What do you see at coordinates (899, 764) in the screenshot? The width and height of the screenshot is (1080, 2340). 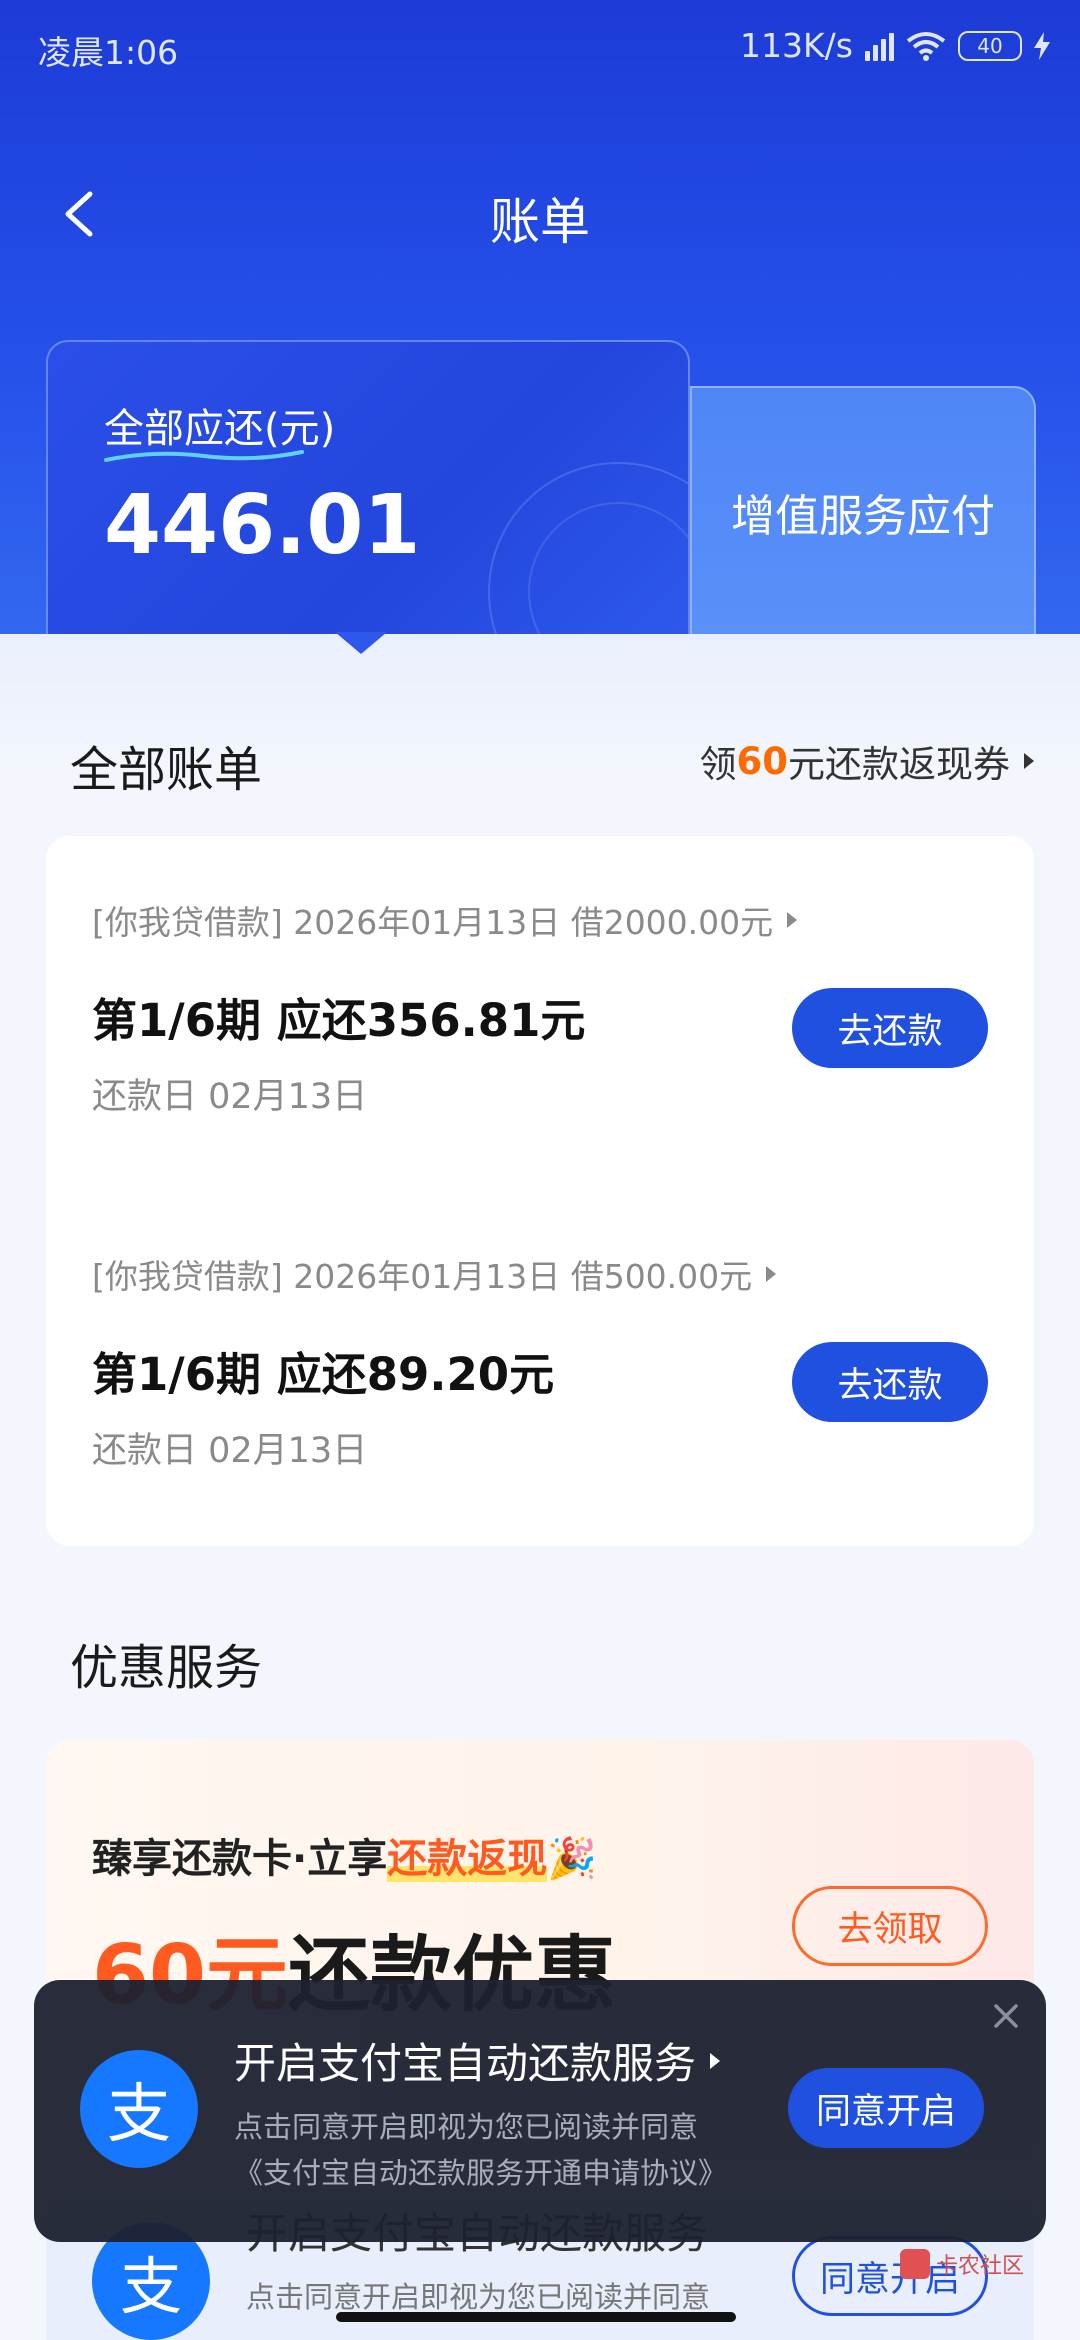 I see `coupon-suffix: 元还款返现券` at bounding box center [899, 764].